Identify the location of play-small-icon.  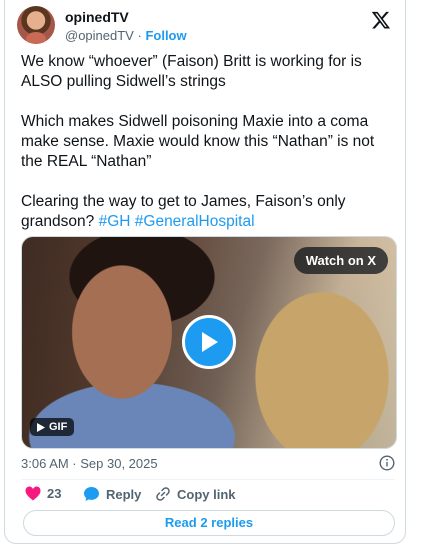
(41, 427).